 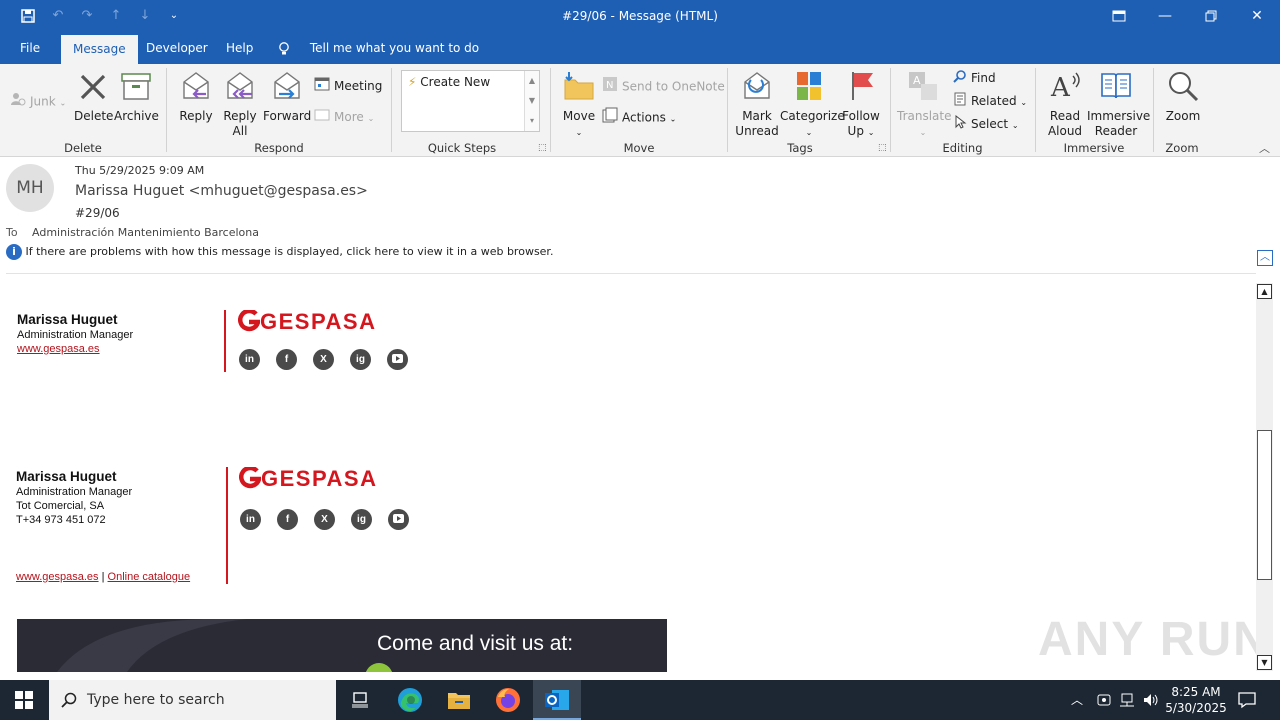 What do you see at coordinates (459, 700) in the screenshot?
I see `file-explorer-taskbar-button` at bounding box center [459, 700].